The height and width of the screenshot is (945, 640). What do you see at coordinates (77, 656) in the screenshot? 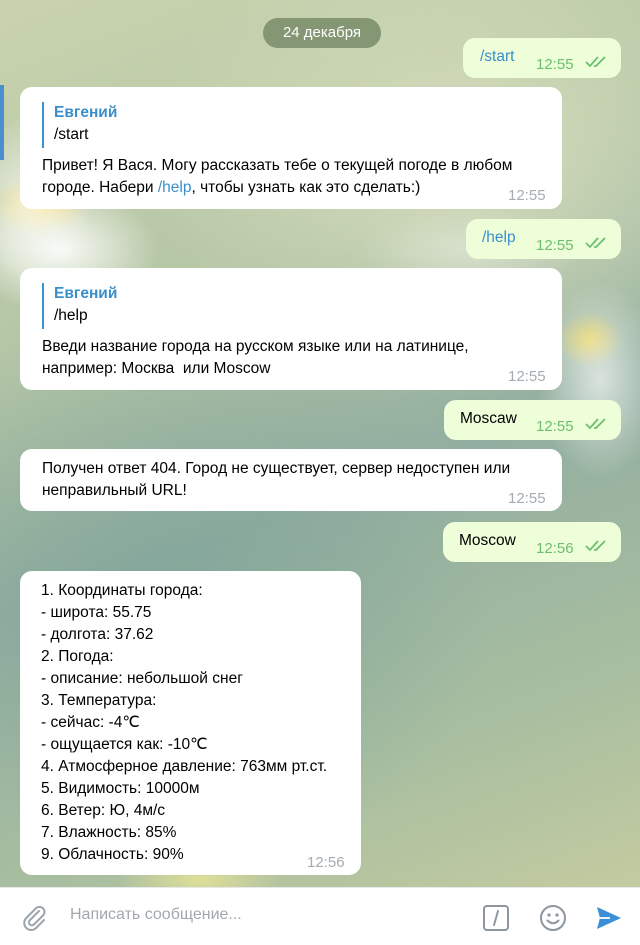
I see `report-line: 2. Погода:` at bounding box center [77, 656].